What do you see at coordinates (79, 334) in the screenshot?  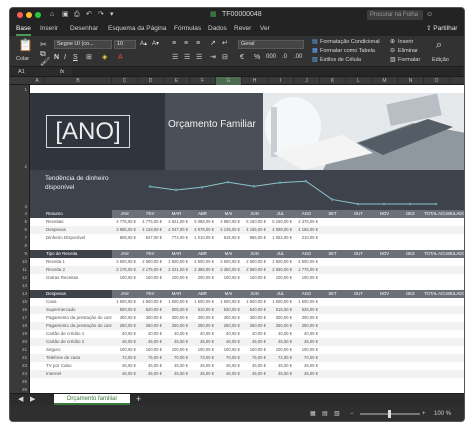 I see `row-label: Cartão de crédito 1` at bounding box center [79, 334].